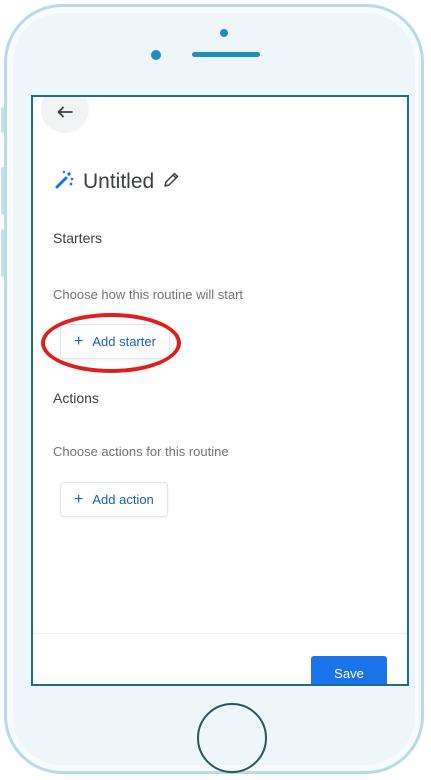  I want to click on pencil-icon, so click(171, 182).